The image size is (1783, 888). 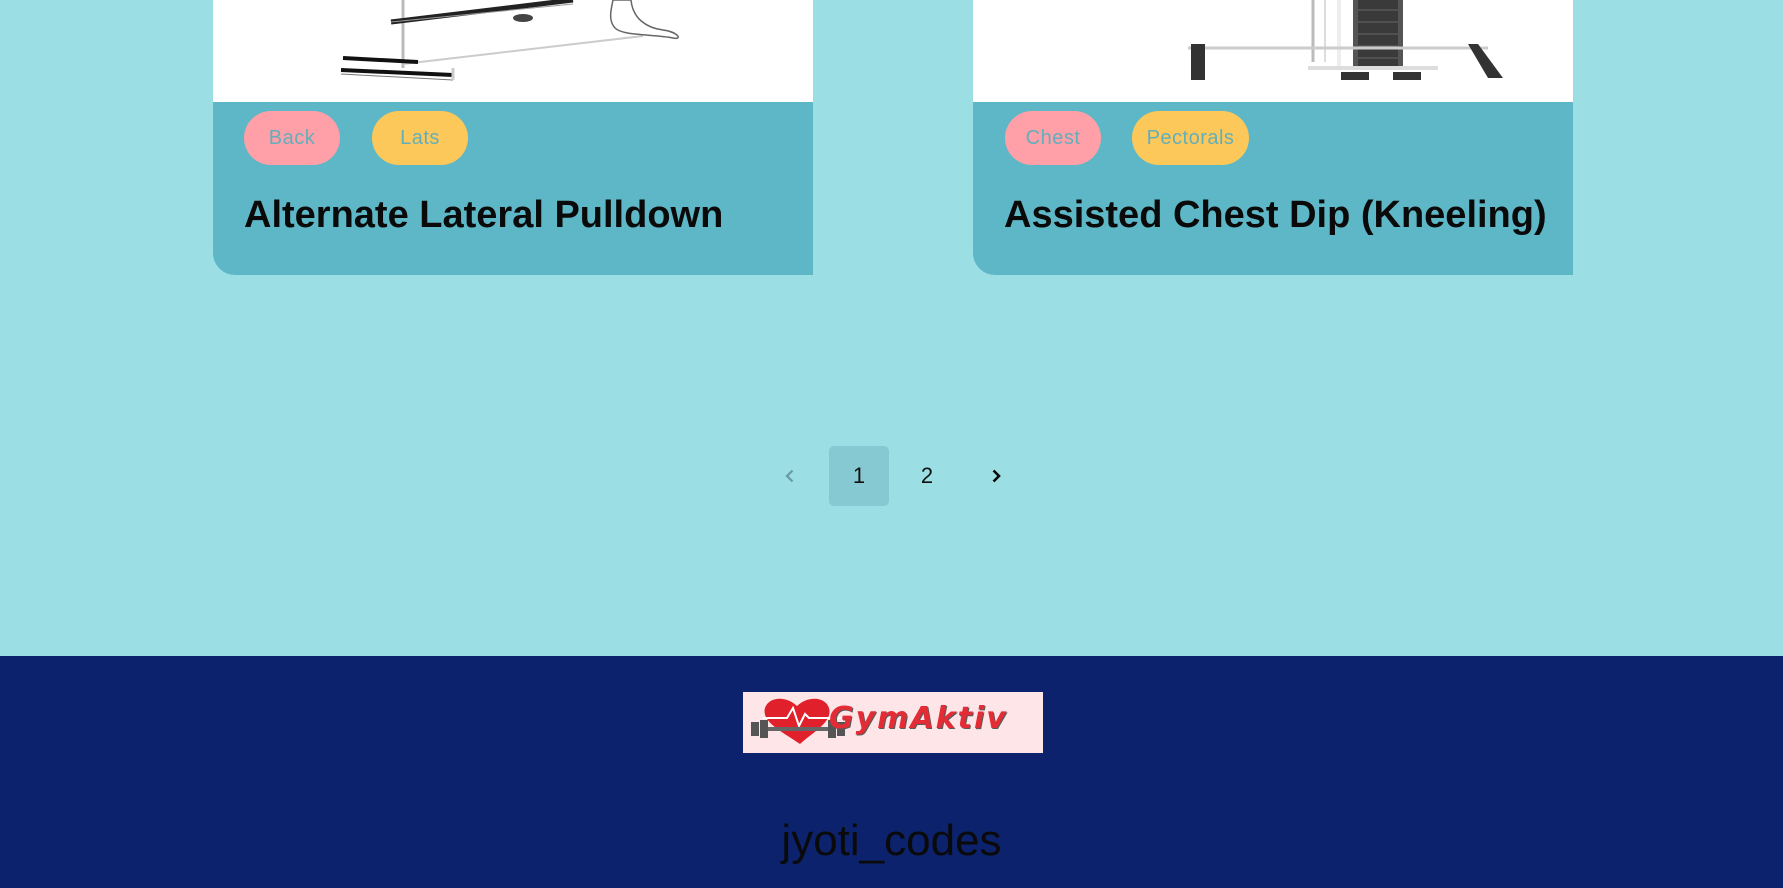 I want to click on page-button-1: 1, so click(x=859, y=476).